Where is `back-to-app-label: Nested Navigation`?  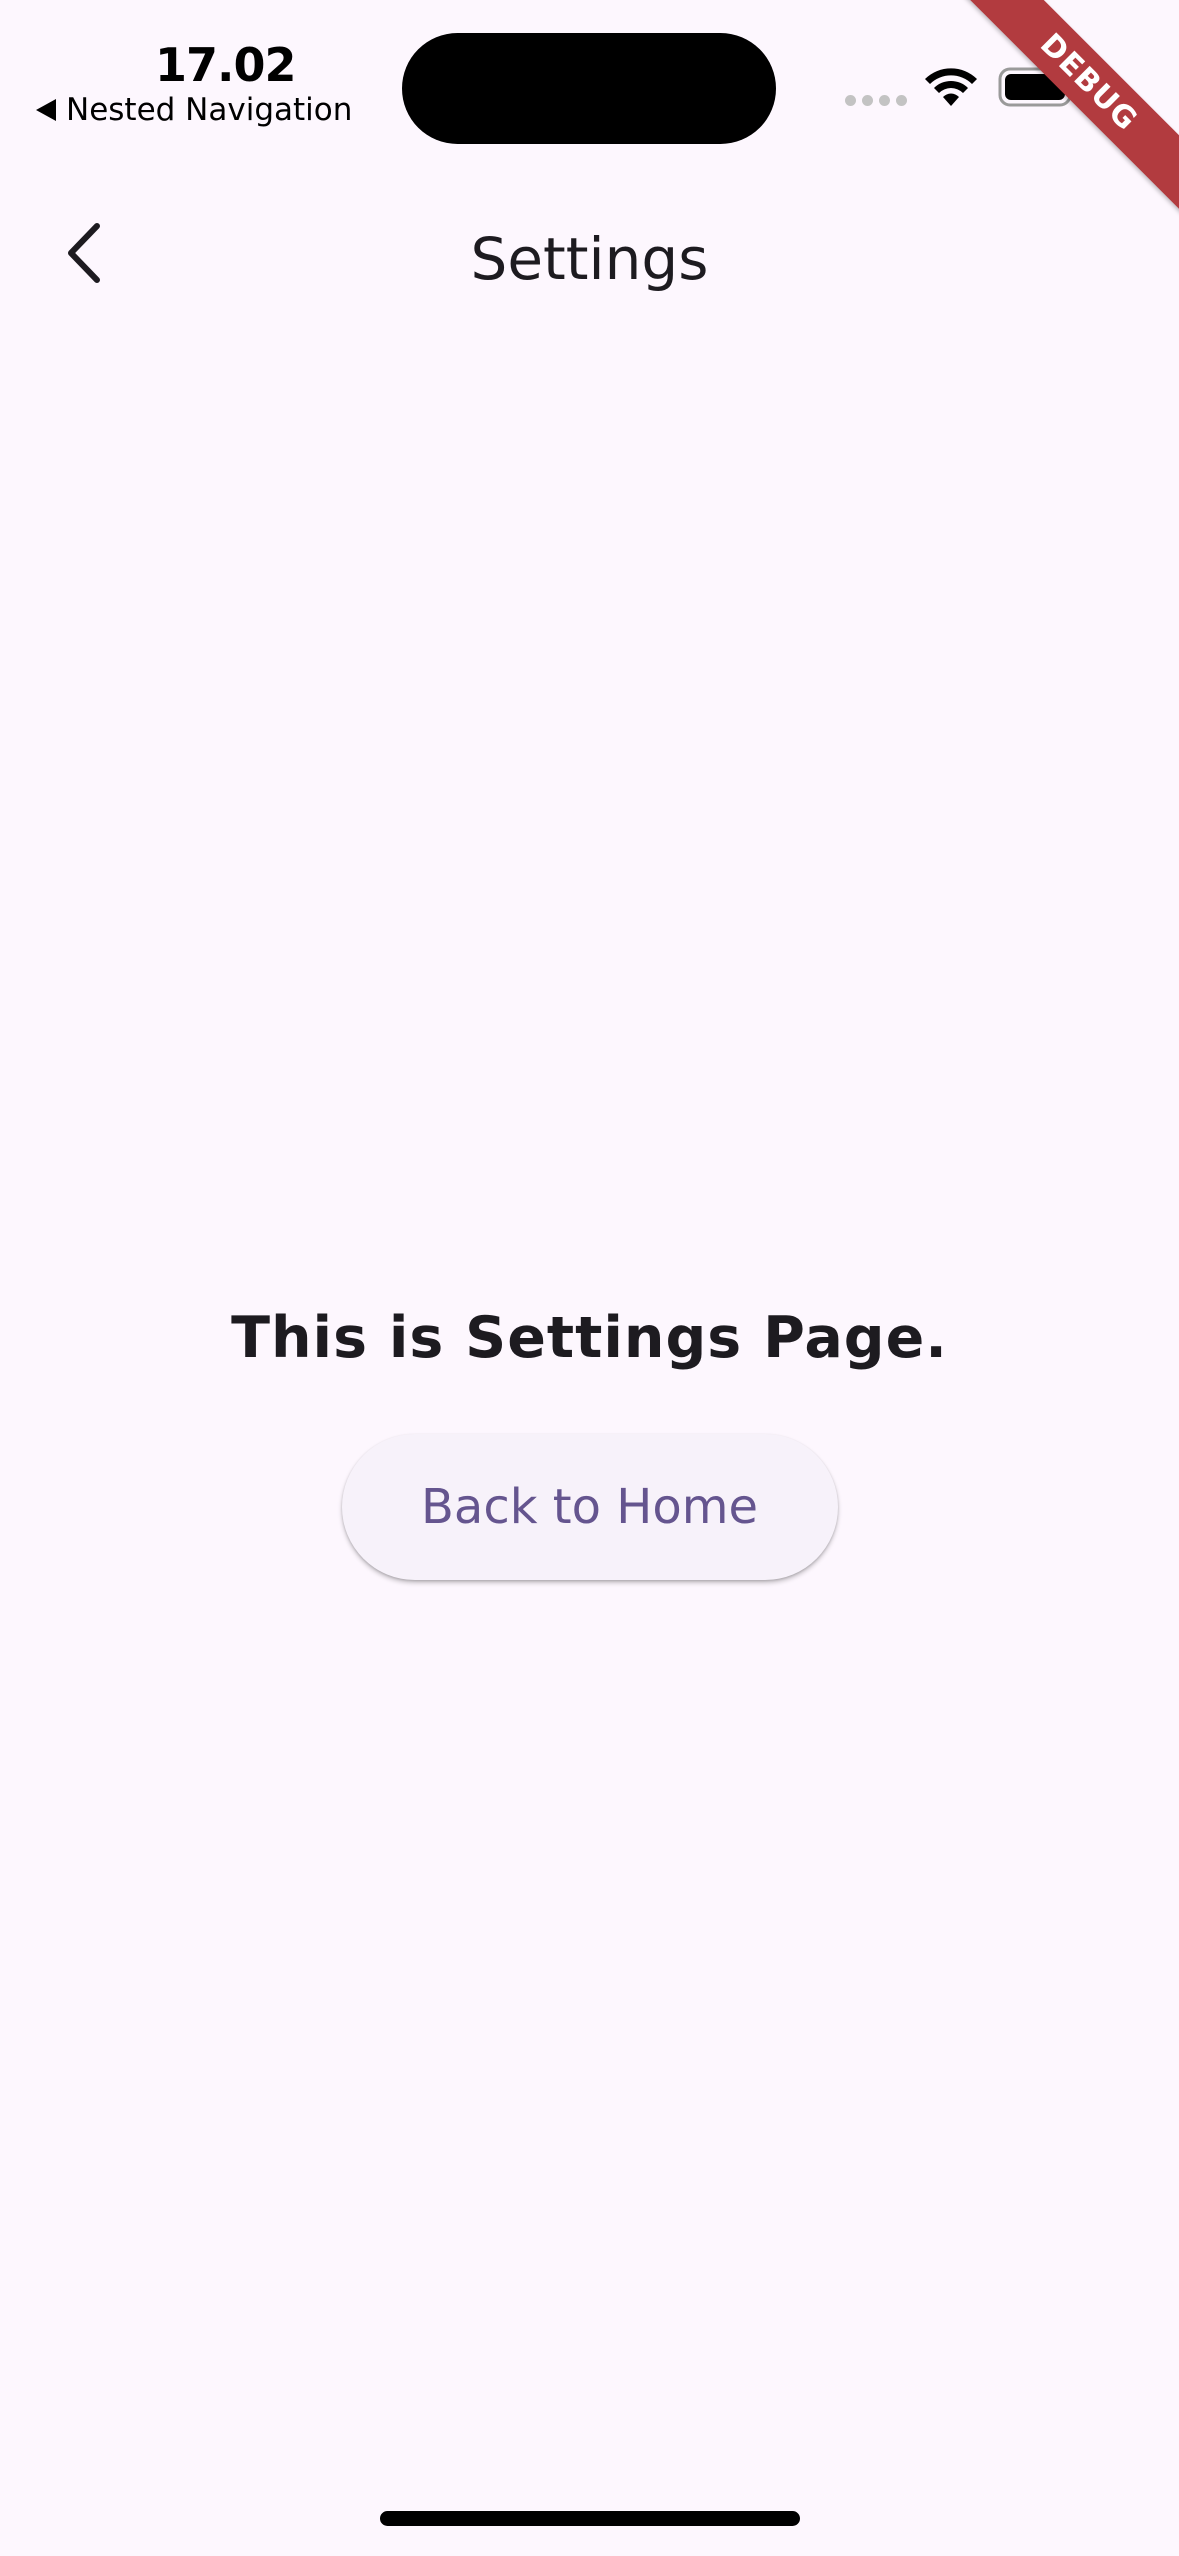
back-to-app-label: Nested Navigation is located at coordinates (209, 110).